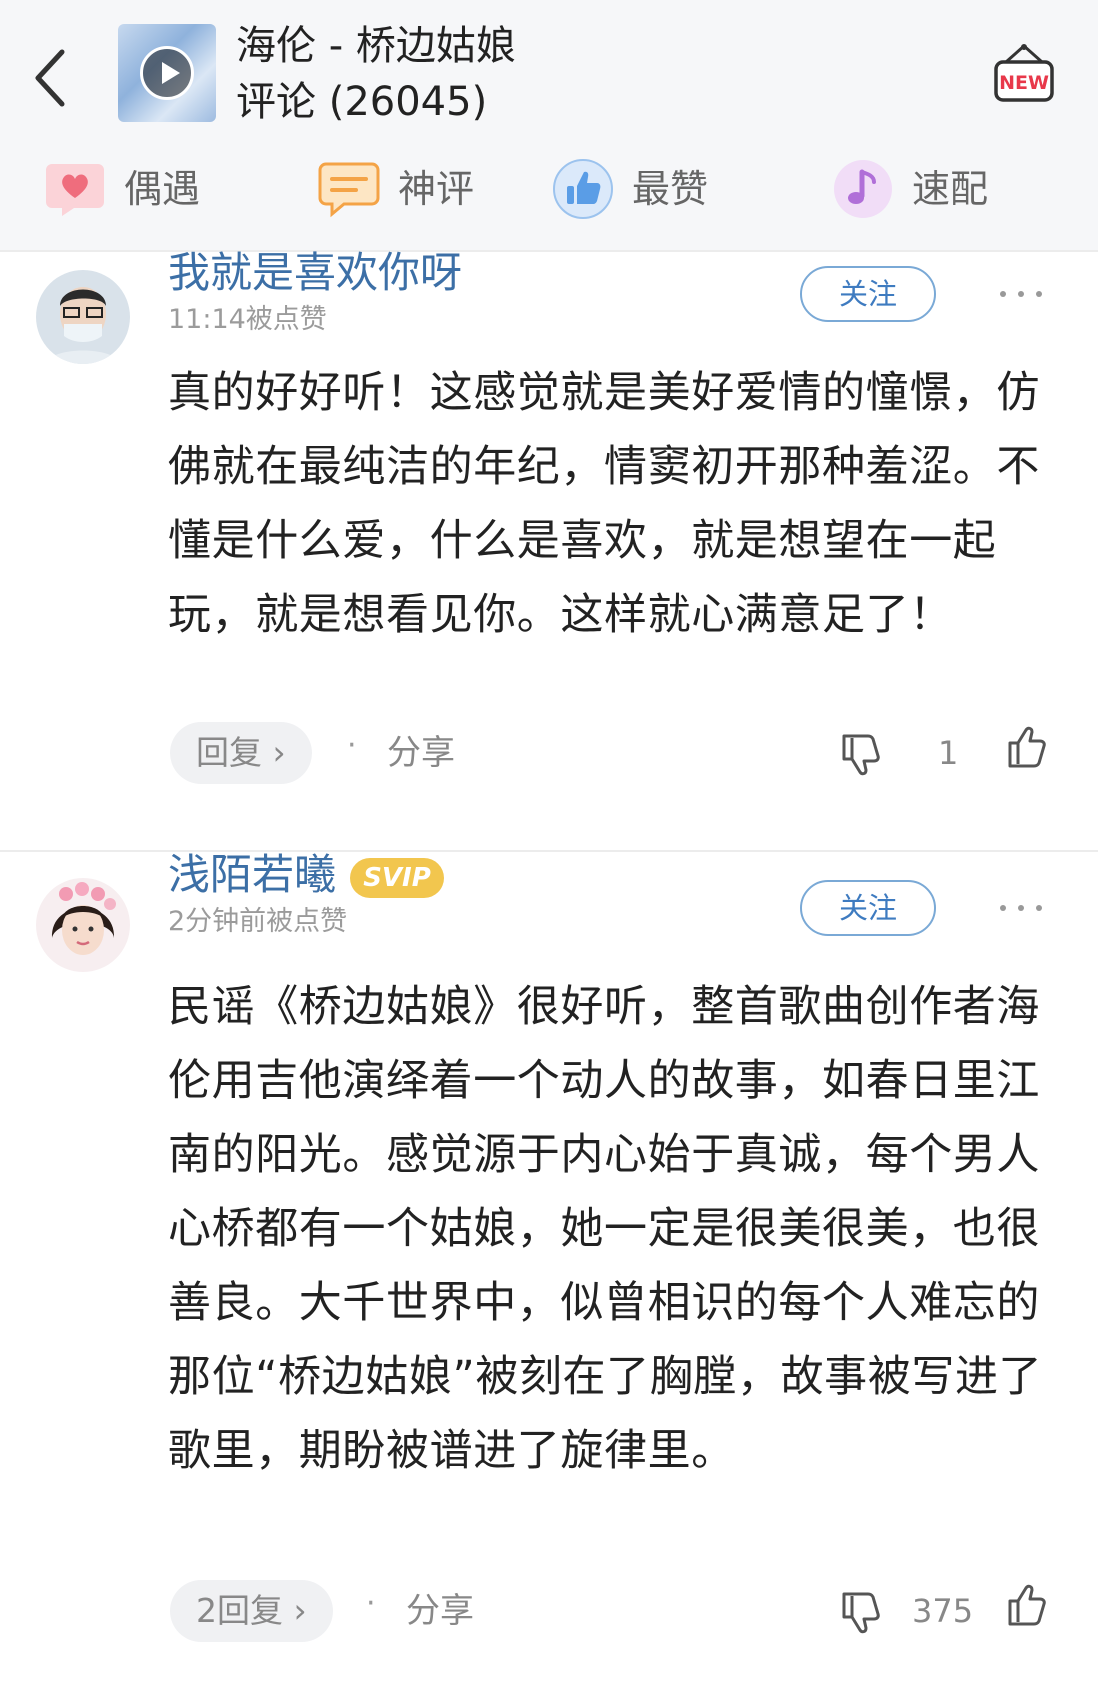  Describe the element at coordinates (376, 46) in the screenshot. I see `song-title: 海伦 - 桥边姑娘` at that location.